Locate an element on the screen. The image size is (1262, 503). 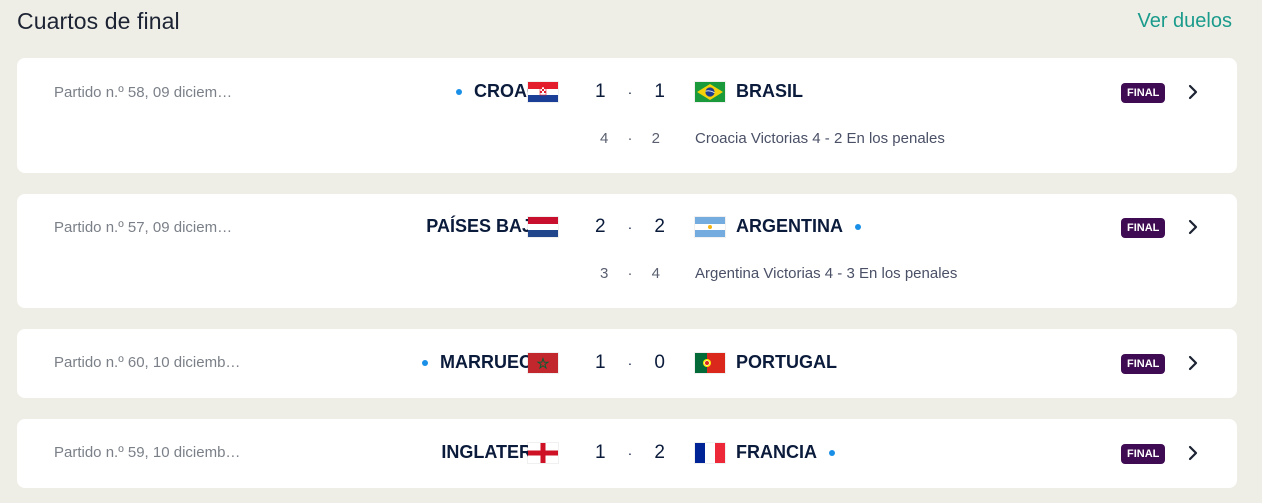
england-flag-icon is located at coordinates (543, 453).